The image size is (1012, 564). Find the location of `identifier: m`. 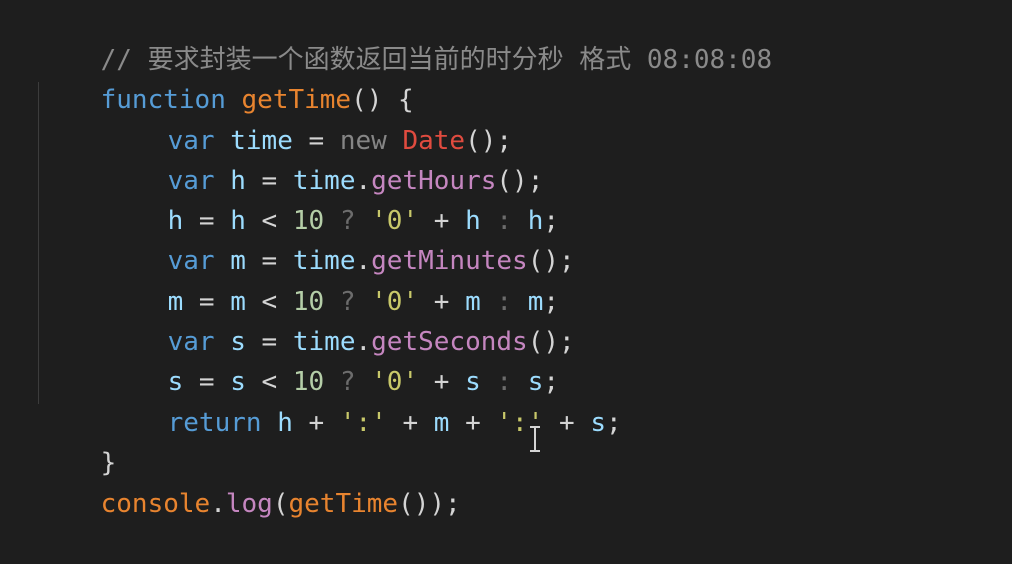

identifier: m is located at coordinates (441, 423).